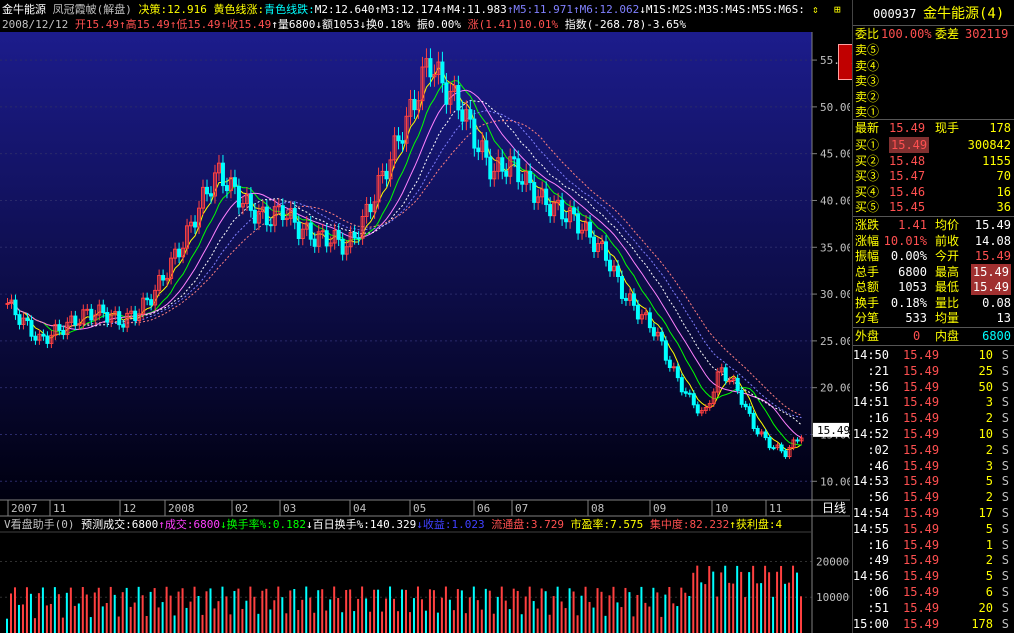 This screenshot has height=633, width=1014. Describe the element at coordinates (815, 9) in the screenshot. I see `scroll-lock-icon: ⇕` at that location.